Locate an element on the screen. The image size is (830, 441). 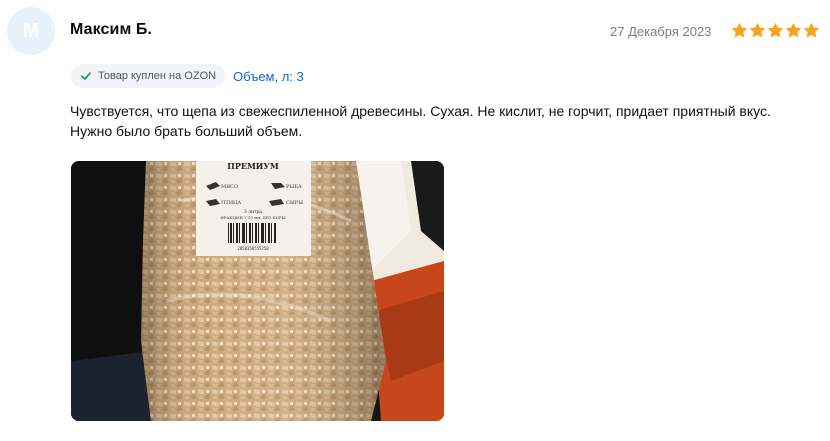
purchase-badge-label: Товар куплен на OZON is located at coordinates (157, 76).